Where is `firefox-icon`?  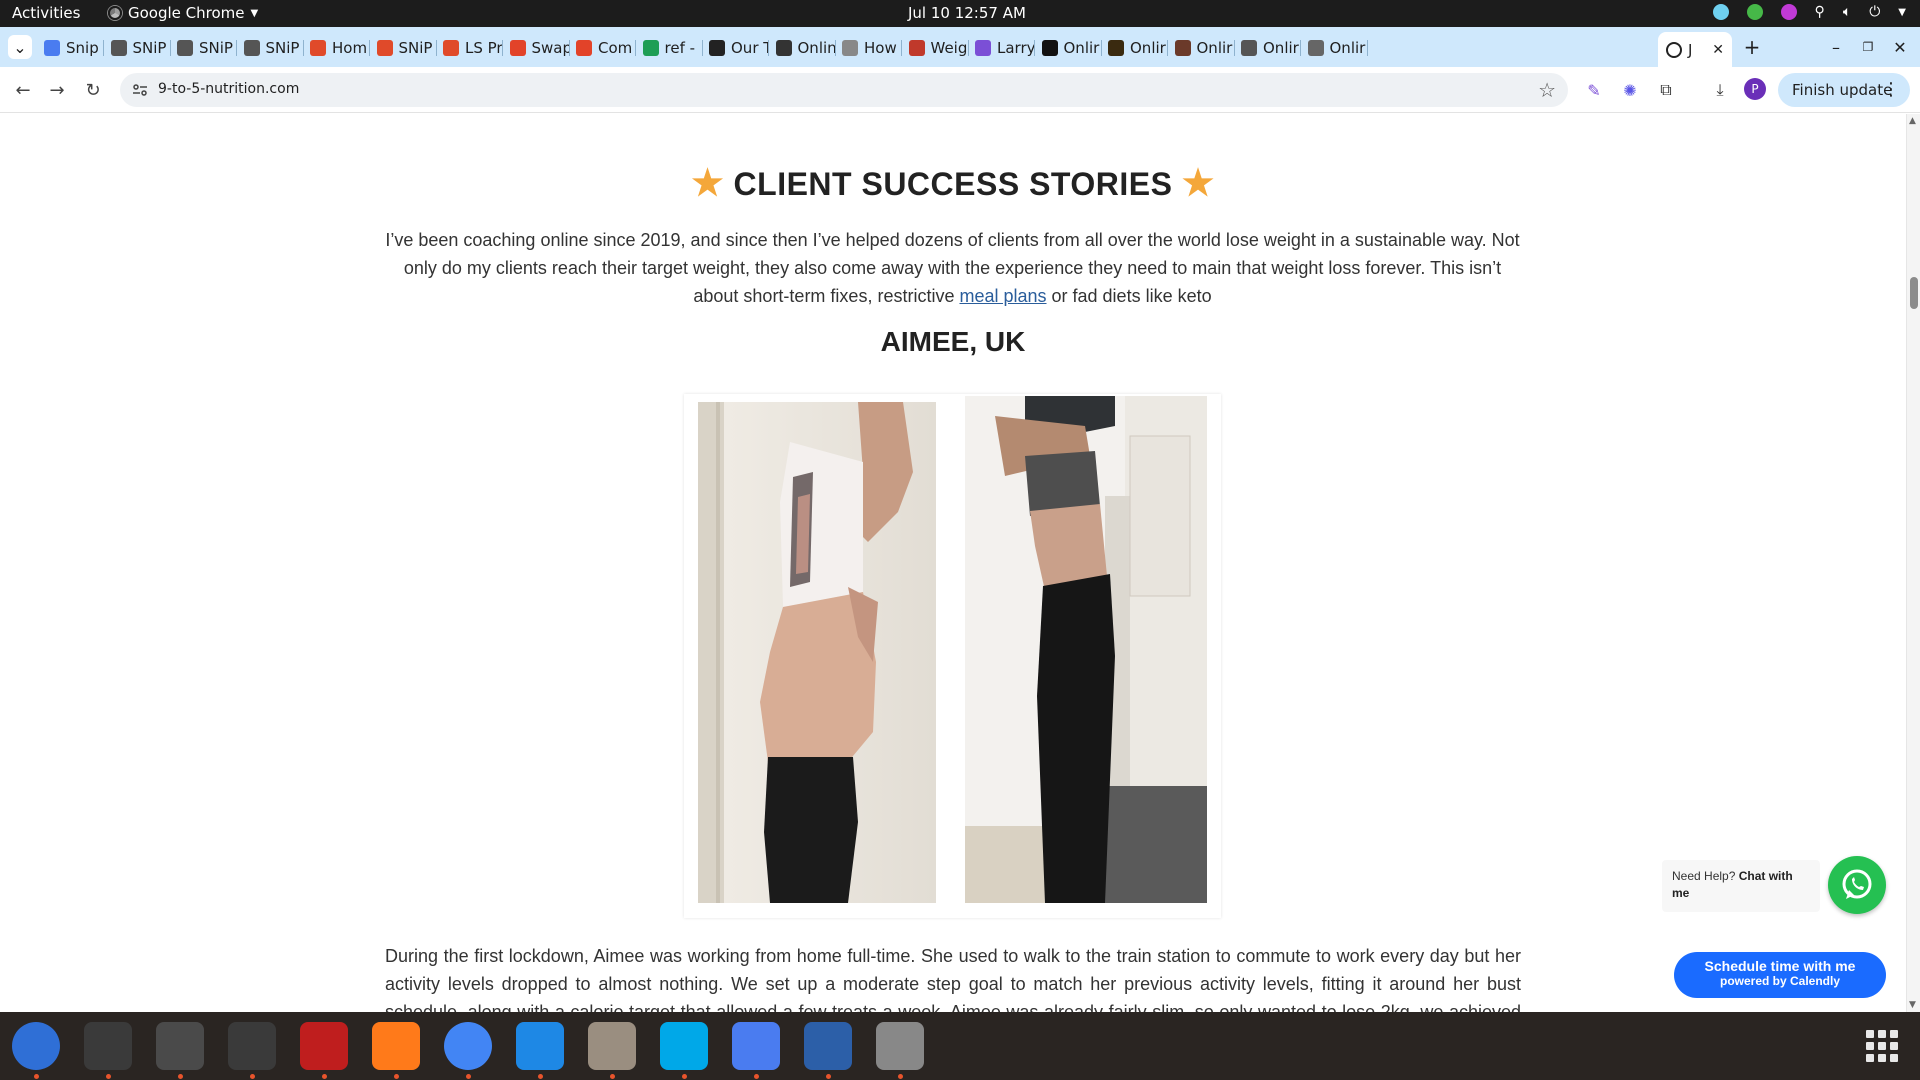 firefox-icon is located at coordinates (396, 1046).